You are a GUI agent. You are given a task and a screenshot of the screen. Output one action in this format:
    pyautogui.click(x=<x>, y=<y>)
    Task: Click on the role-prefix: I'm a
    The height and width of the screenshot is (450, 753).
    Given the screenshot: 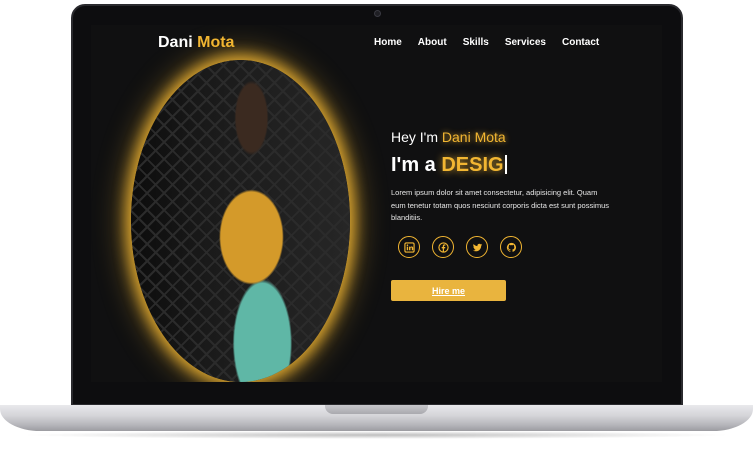 What is the action you would take?
    pyautogui.click(x=413, y=165)
    